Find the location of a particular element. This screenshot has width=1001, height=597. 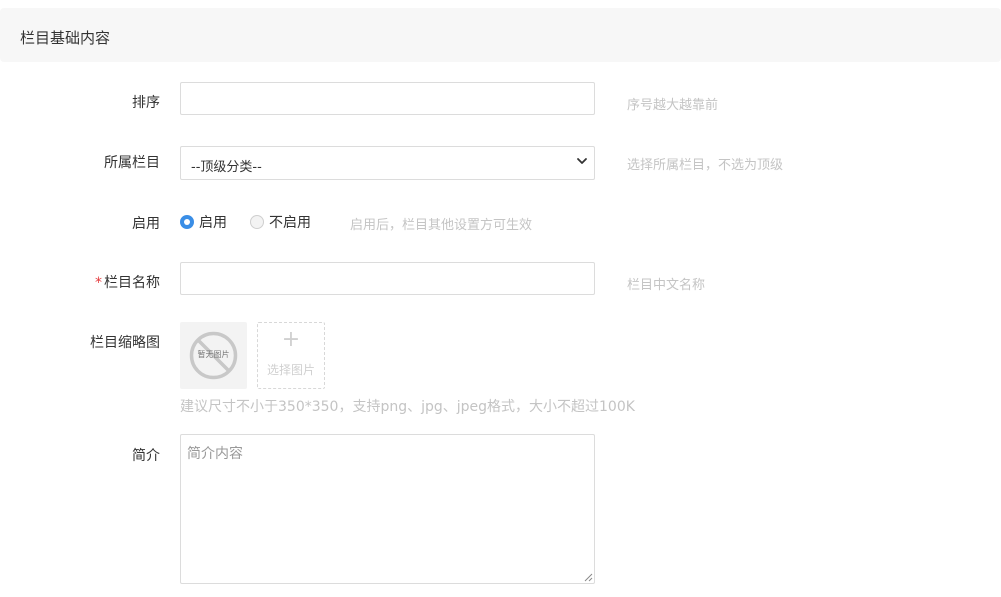

sort-hint: 序号越大越靠前 is located at coordinates (673, 105).